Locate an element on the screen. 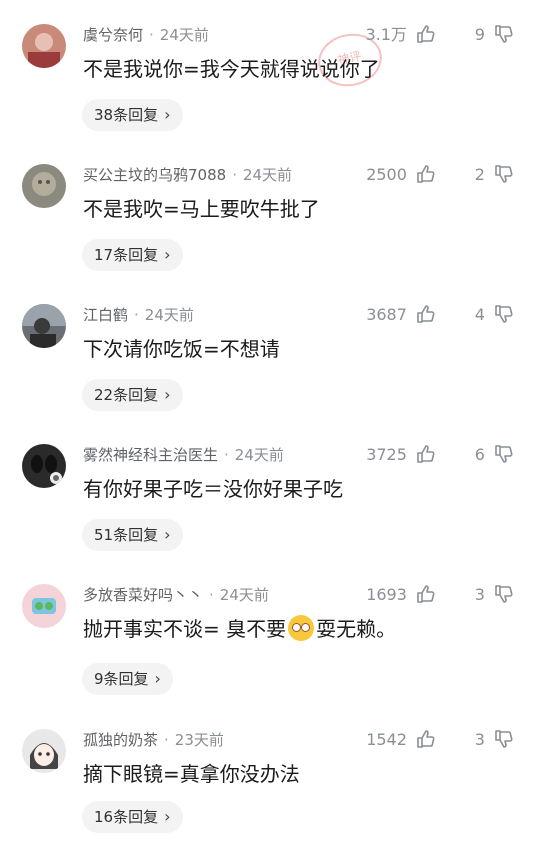  dislike-count: 4 is located at coordinates (479, 314).